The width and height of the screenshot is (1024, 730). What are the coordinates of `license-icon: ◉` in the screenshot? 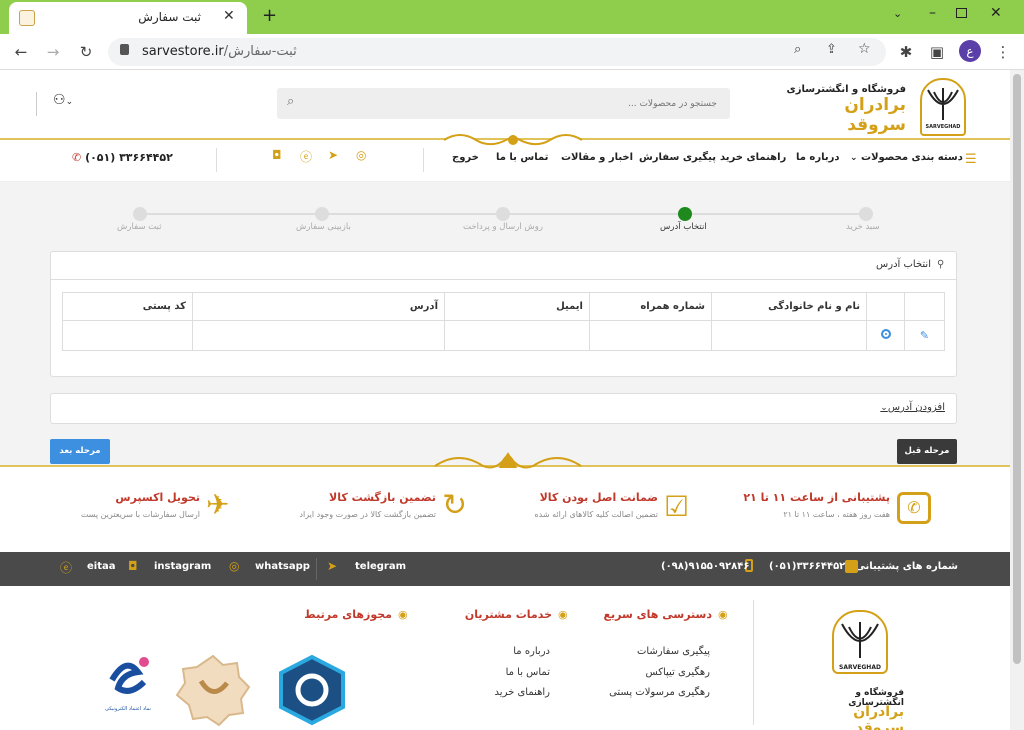 It's located at (403, 614).